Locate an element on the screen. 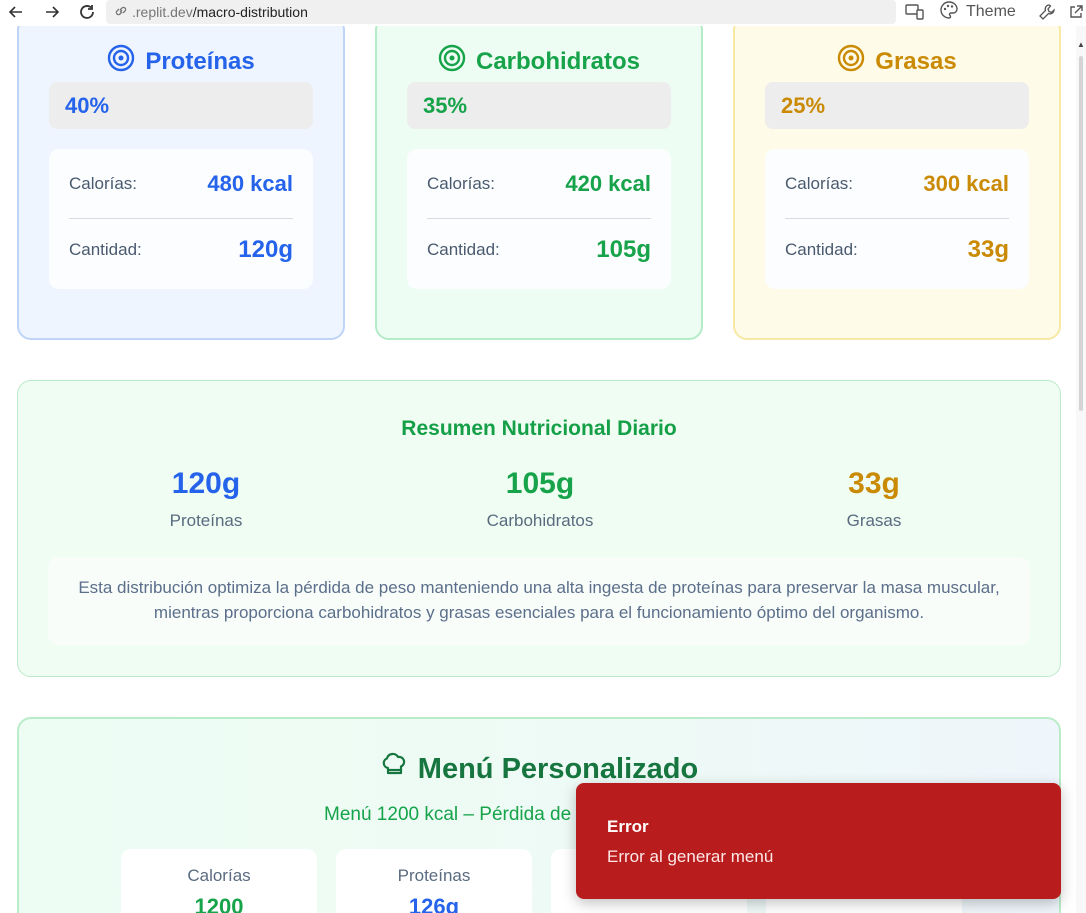 The width and height of the screenshot is (1086, 913). macro-info-box: Calorías: 300 kcal Cantidad: 33g is located at coordinates (897, 219).